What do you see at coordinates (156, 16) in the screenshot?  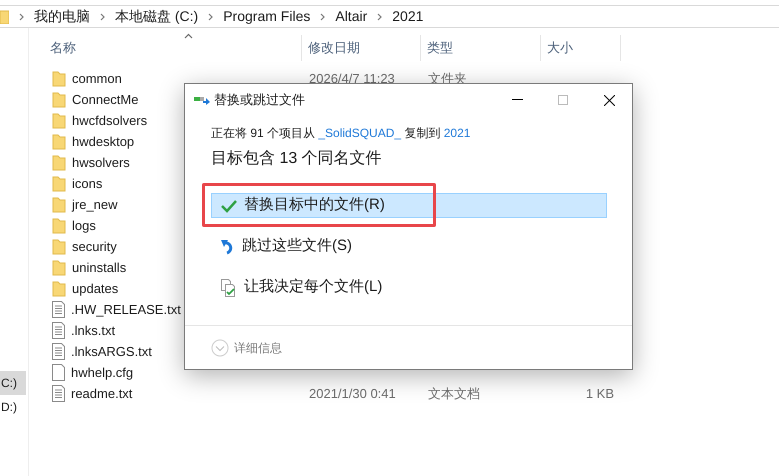 I see `breadcrumb: 本地磁盘 (C:)` at bounding box center [156, 16].